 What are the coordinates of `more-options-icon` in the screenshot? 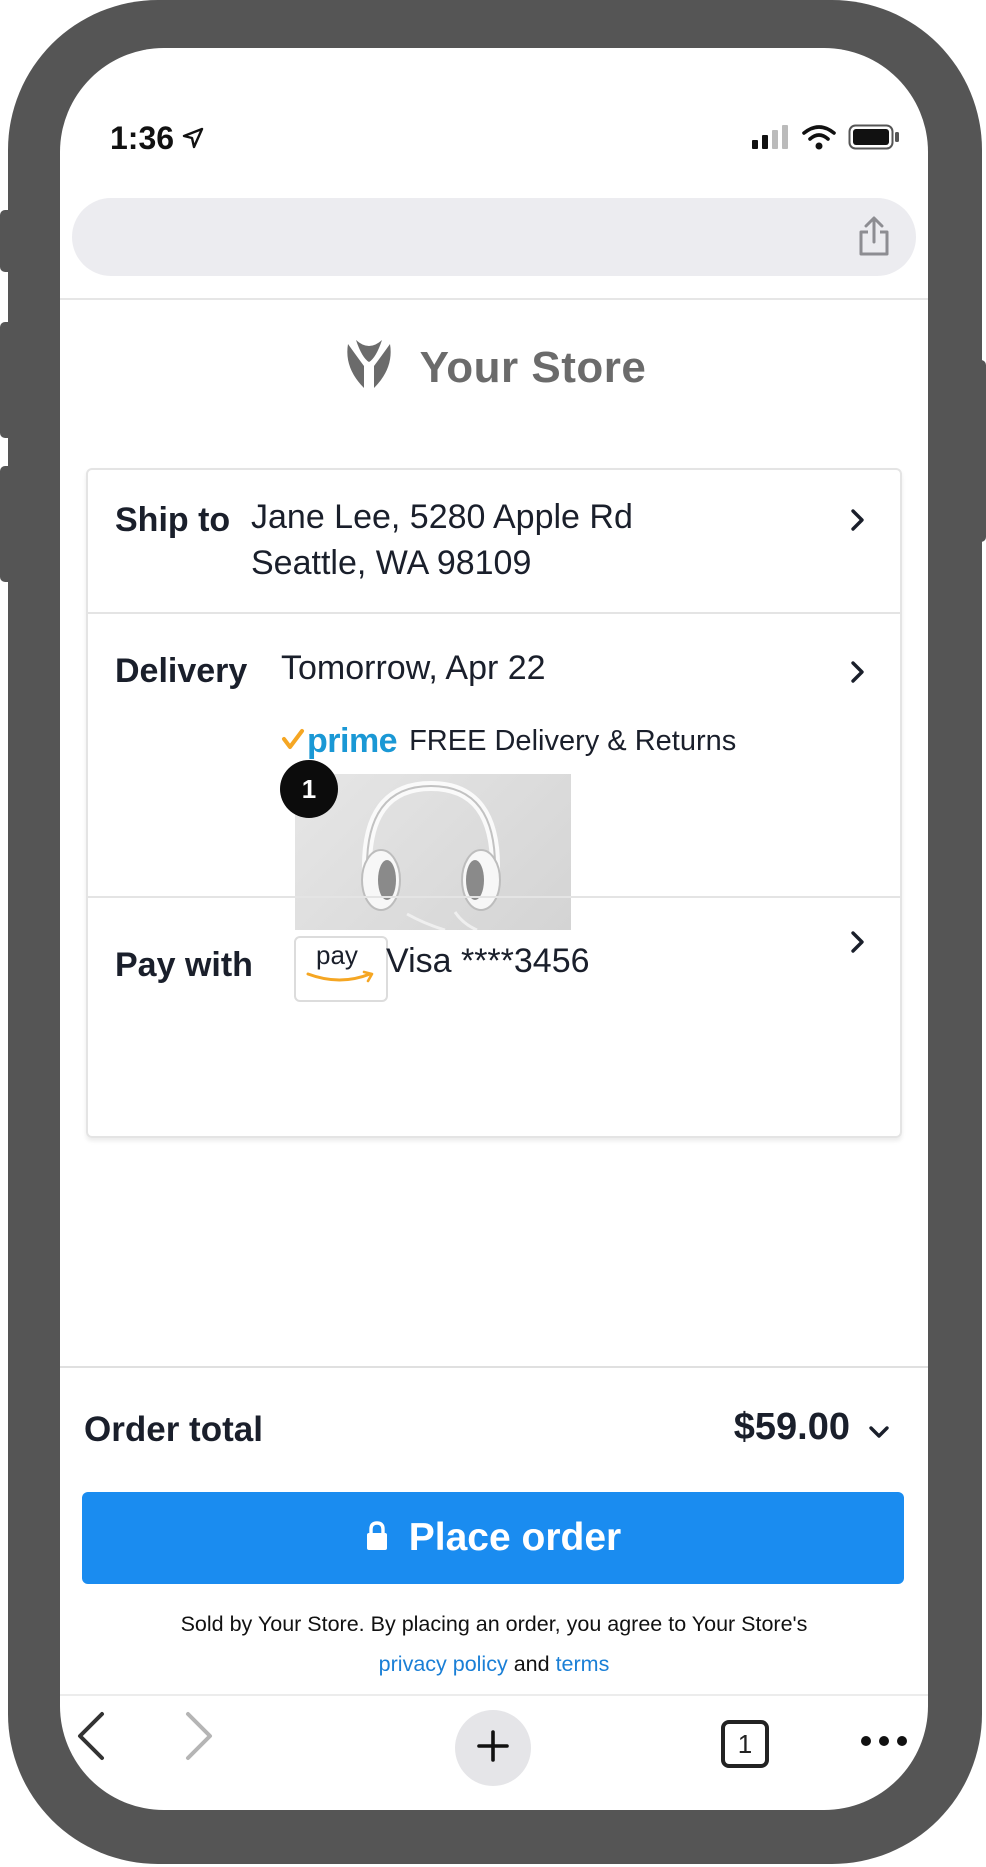 It's located at (884, 1743).